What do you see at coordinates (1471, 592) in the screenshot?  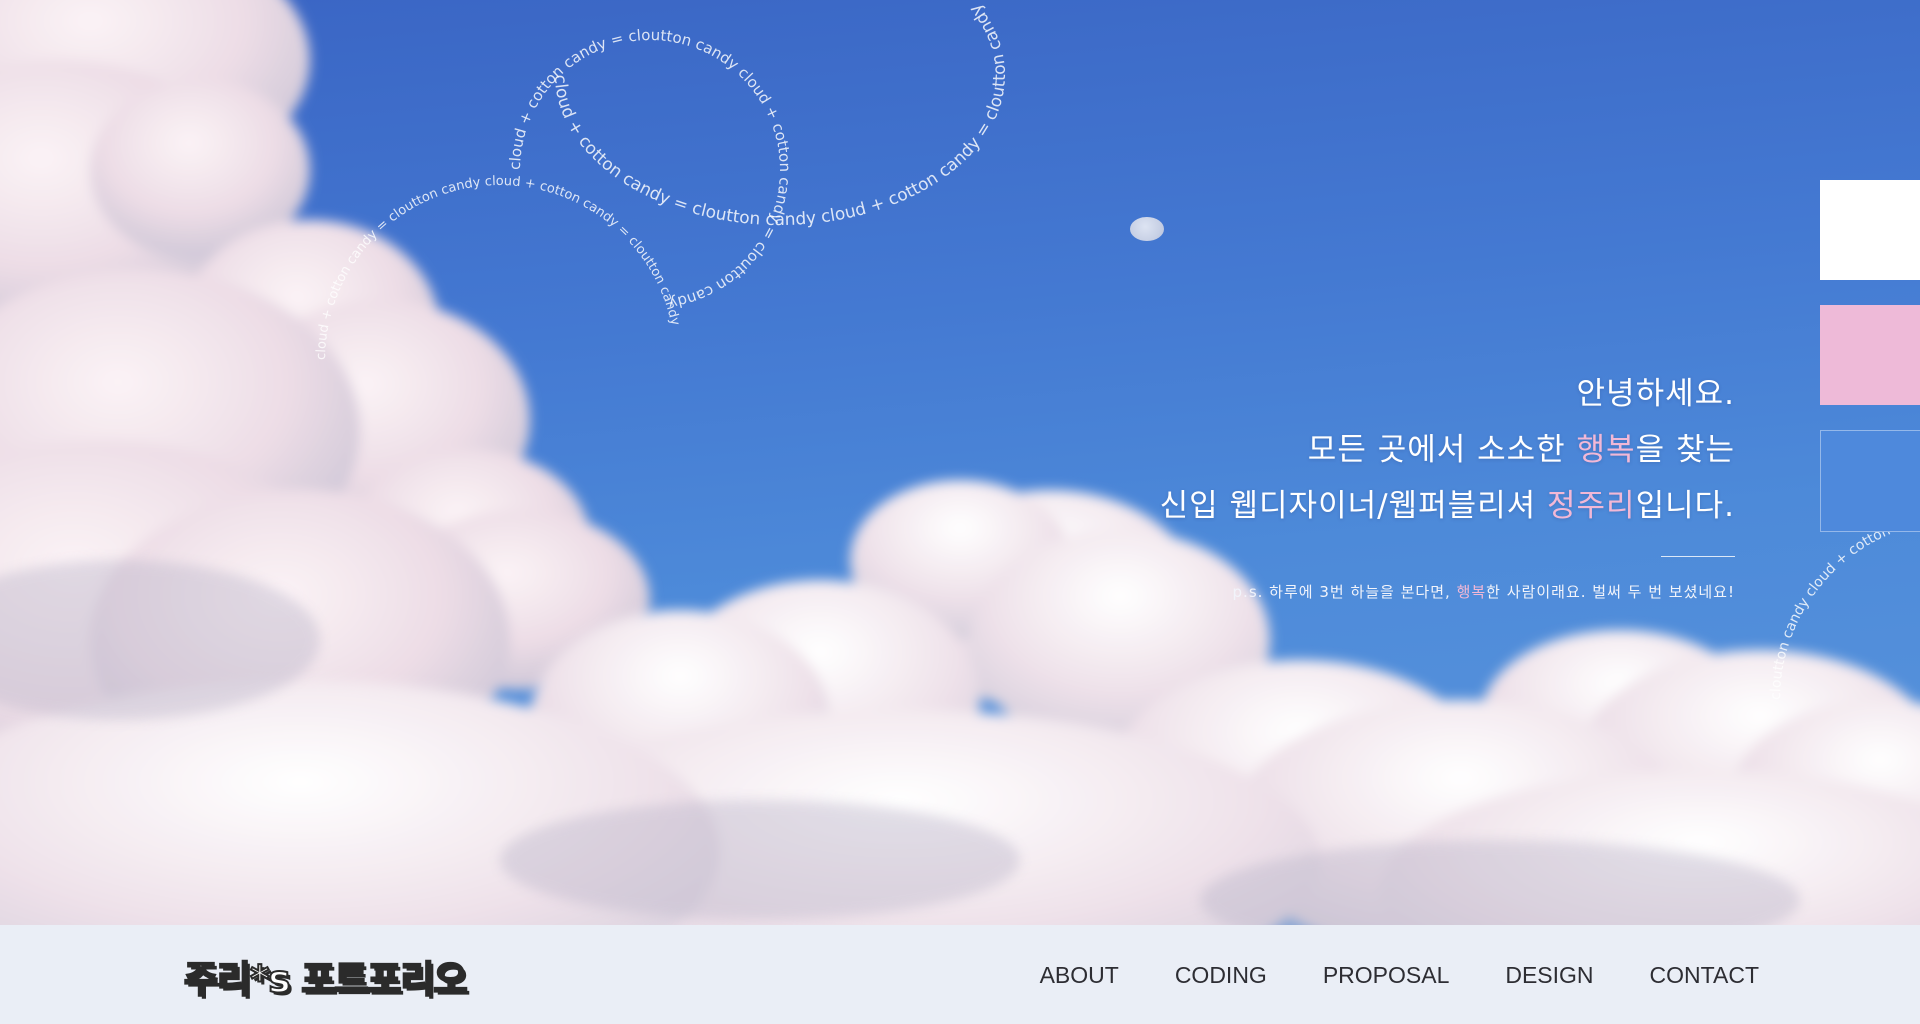 I see `ps-highlight: 행복` at bounding box center [1471, 592].